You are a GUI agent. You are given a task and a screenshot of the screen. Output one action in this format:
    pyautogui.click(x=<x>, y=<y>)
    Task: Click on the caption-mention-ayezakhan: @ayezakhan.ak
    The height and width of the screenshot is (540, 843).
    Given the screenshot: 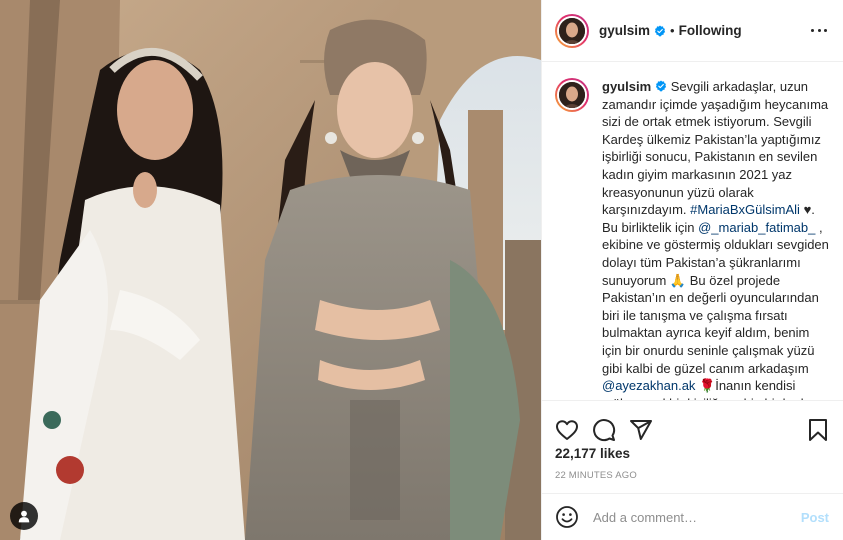 What is the action you would take?
    pyautogui.click(x=648, y=385)
    